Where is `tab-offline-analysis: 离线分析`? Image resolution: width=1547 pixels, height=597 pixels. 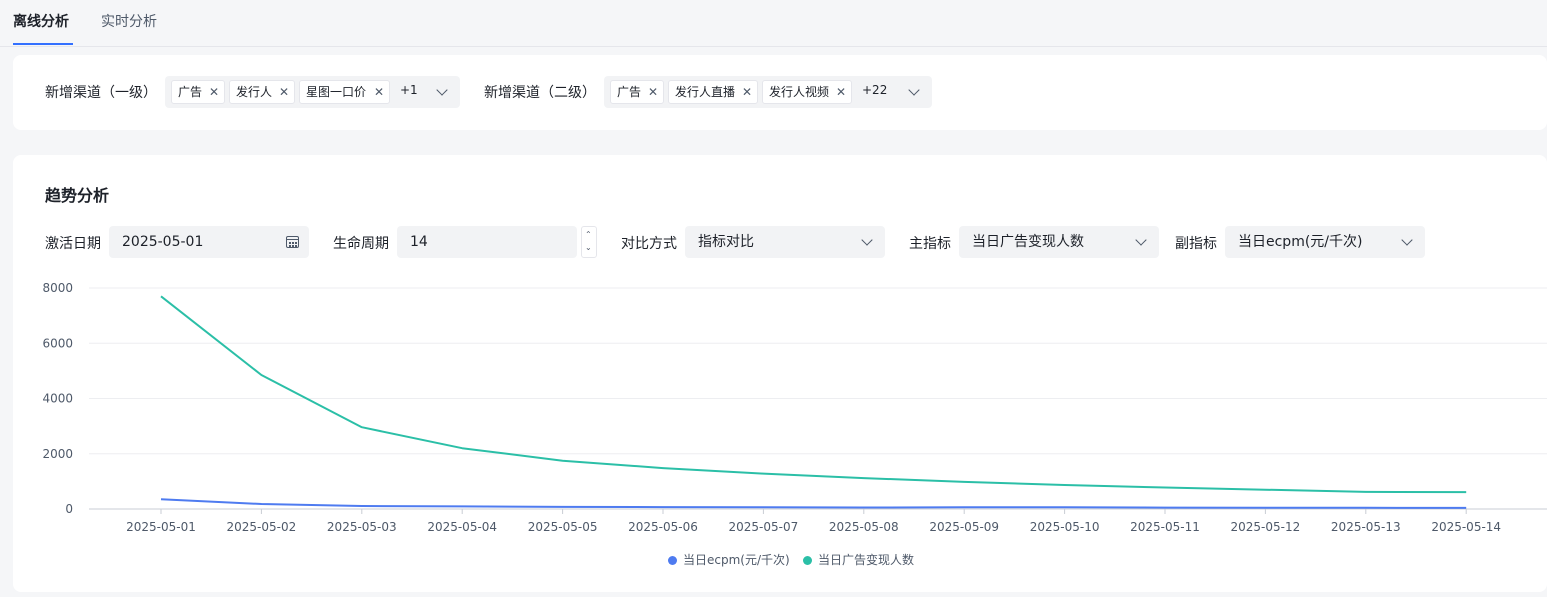 tab-offline-analysis: 离线分析 is located at coordinates (41, 21).